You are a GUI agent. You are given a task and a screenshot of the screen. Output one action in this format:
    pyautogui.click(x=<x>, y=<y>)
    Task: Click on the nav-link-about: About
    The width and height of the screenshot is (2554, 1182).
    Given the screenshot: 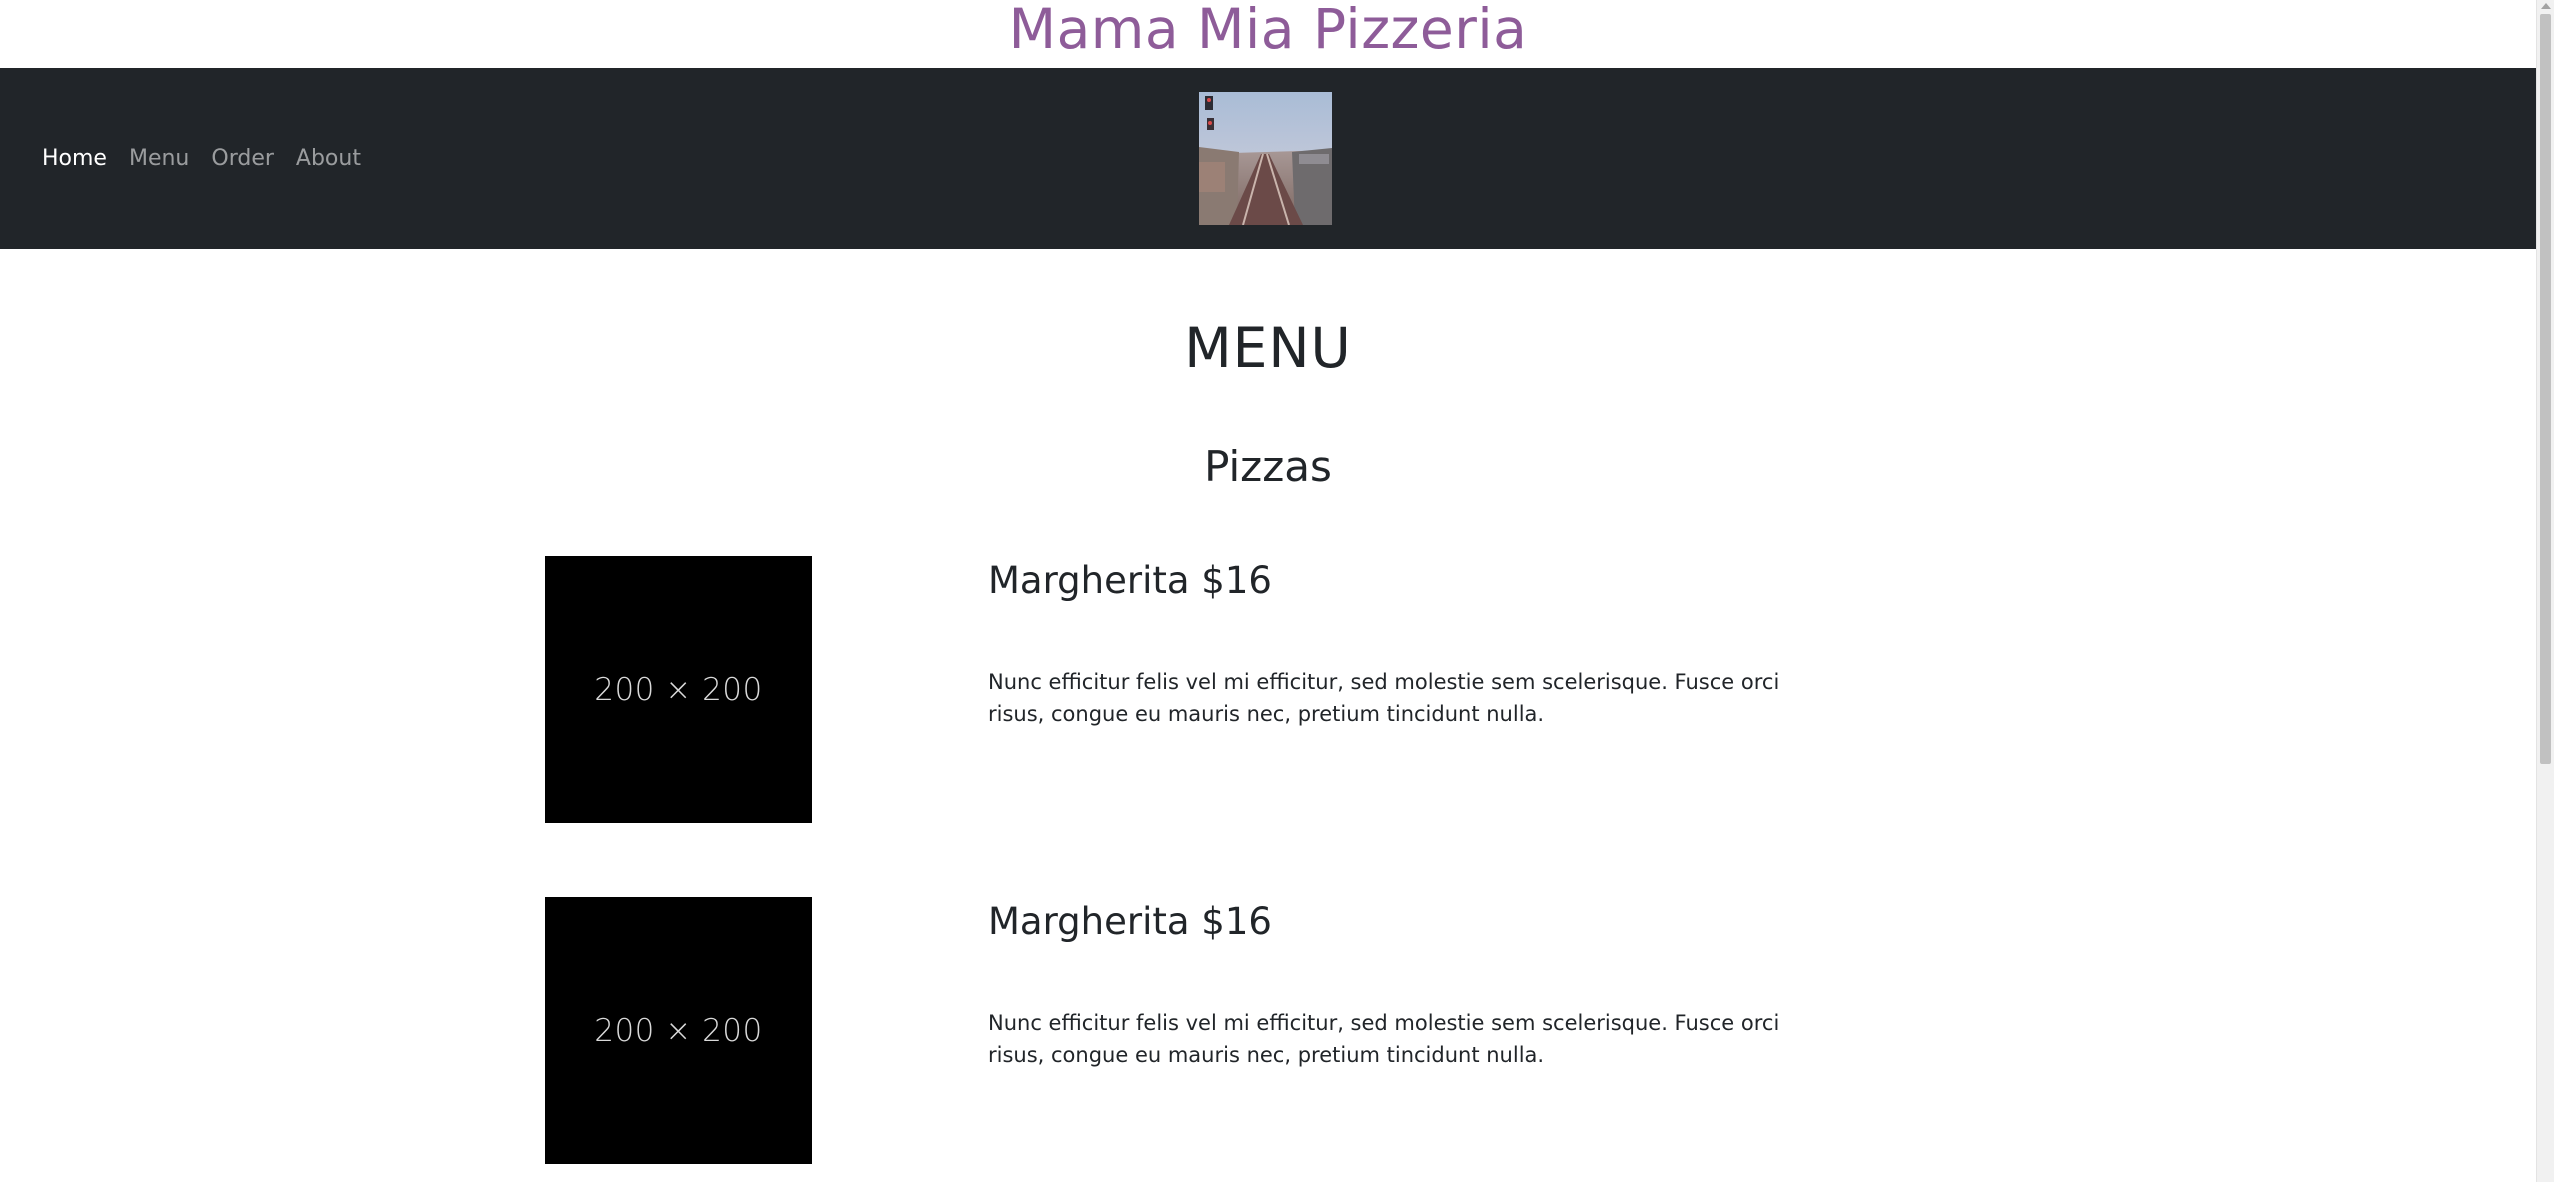 What is the action you would take?
    pyautogui.click(x=328, y=158)
    